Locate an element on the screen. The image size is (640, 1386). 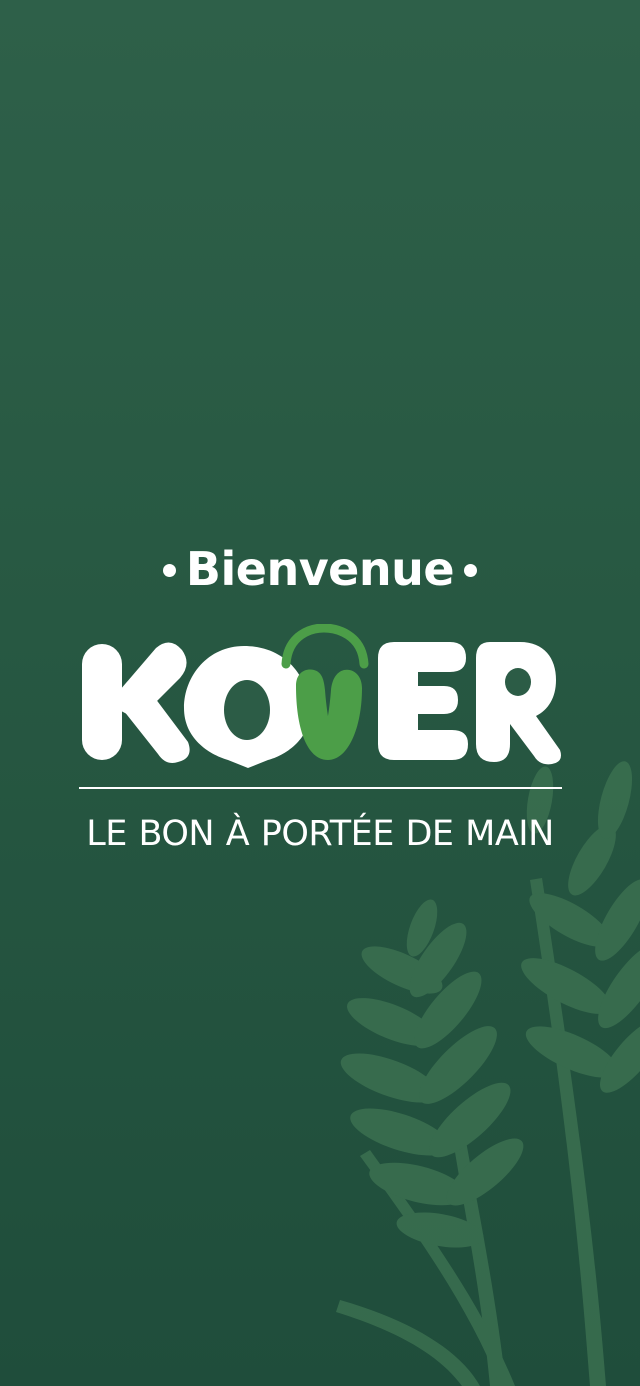
logo-divider is located at coordinates (320, 788).